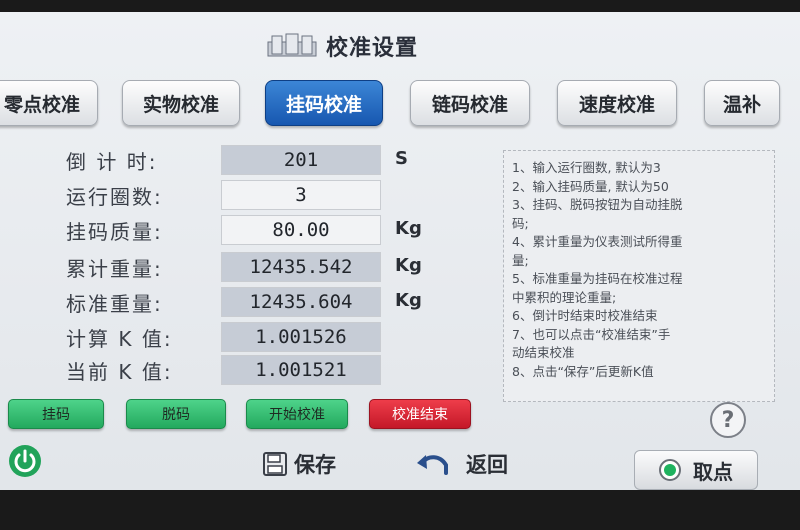 The image size is (800, 530). What do you see at coordinates (301, 230) in the screenshot?
I see `weight-mass-input: 80.00` at bounding box center [301, 230].